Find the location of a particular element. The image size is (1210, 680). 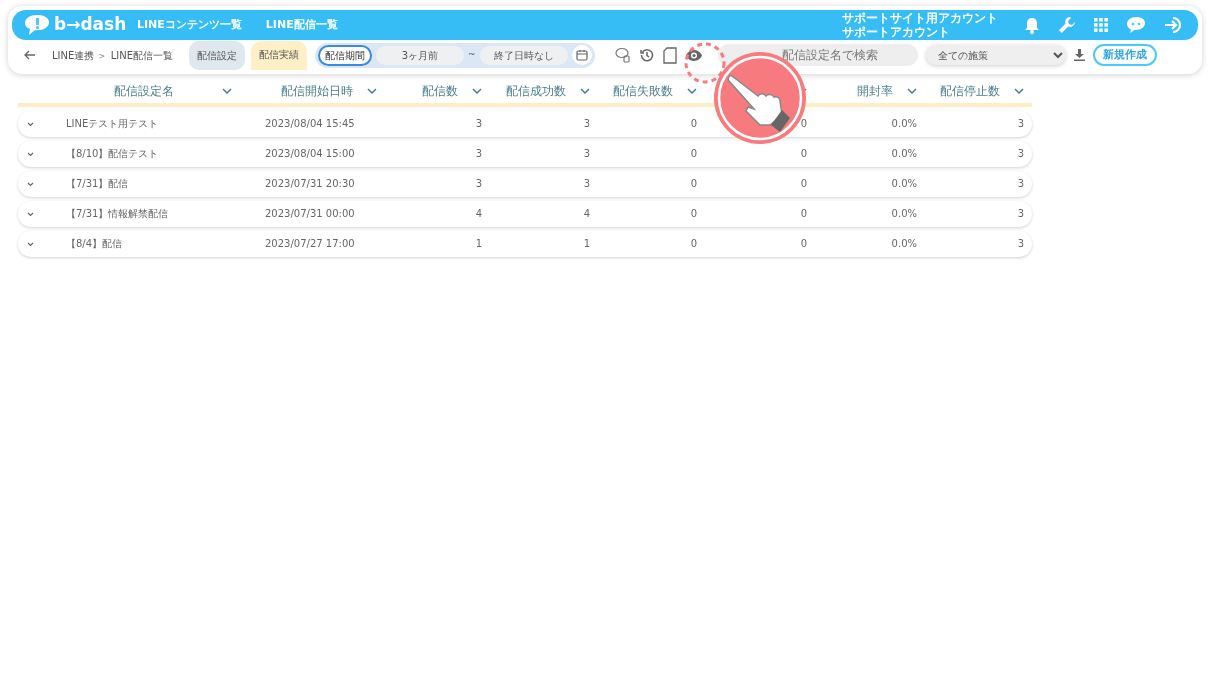

table-cell: 【7/31】配信 is located at coordinates (97, 183).